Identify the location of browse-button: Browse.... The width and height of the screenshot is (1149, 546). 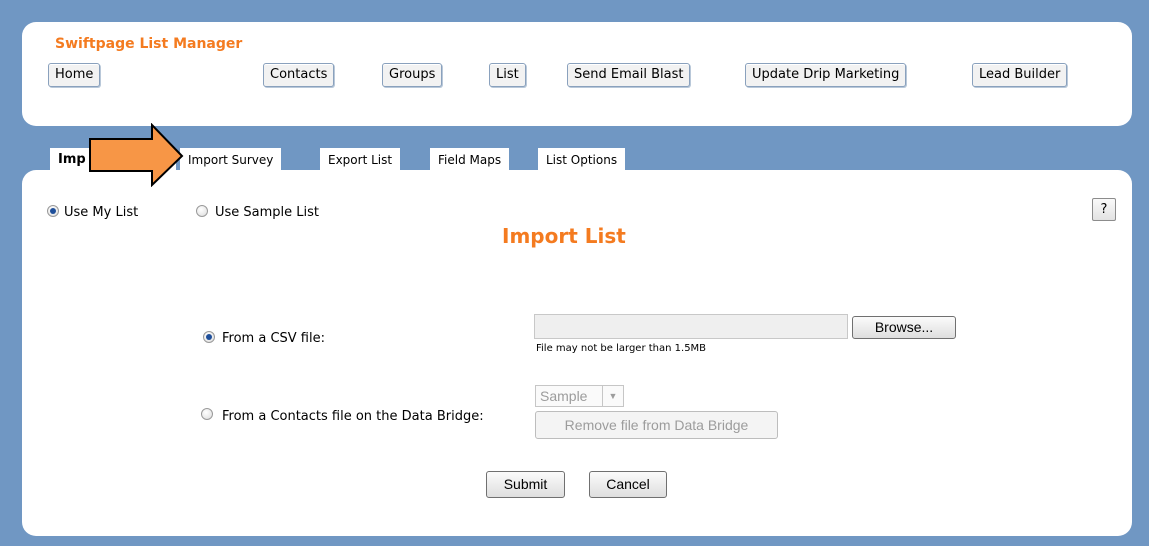
(904, 327).